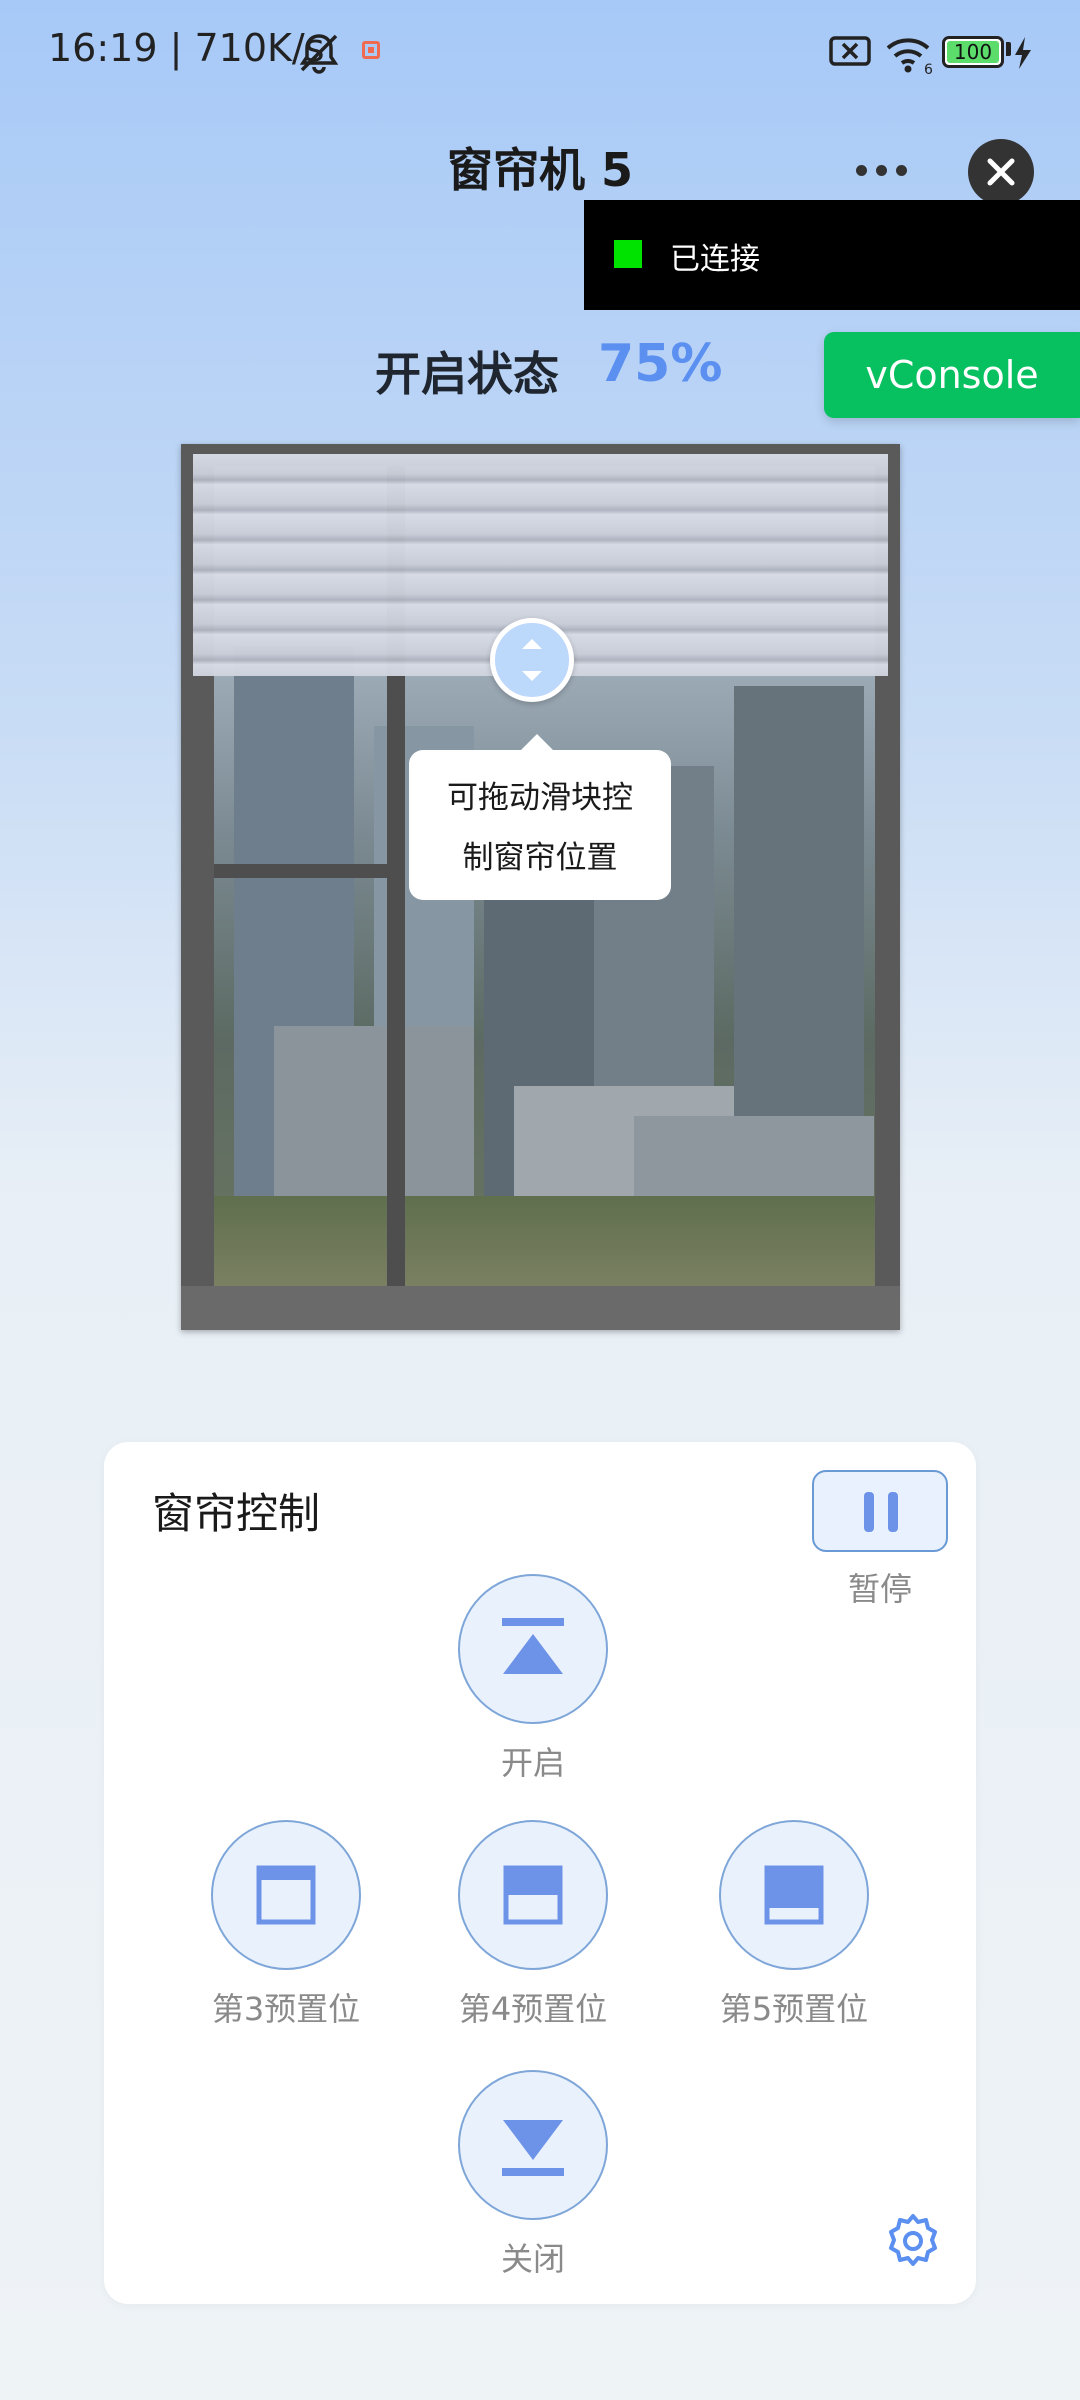  I want to click on open-top-icon, so click(533, 1646).